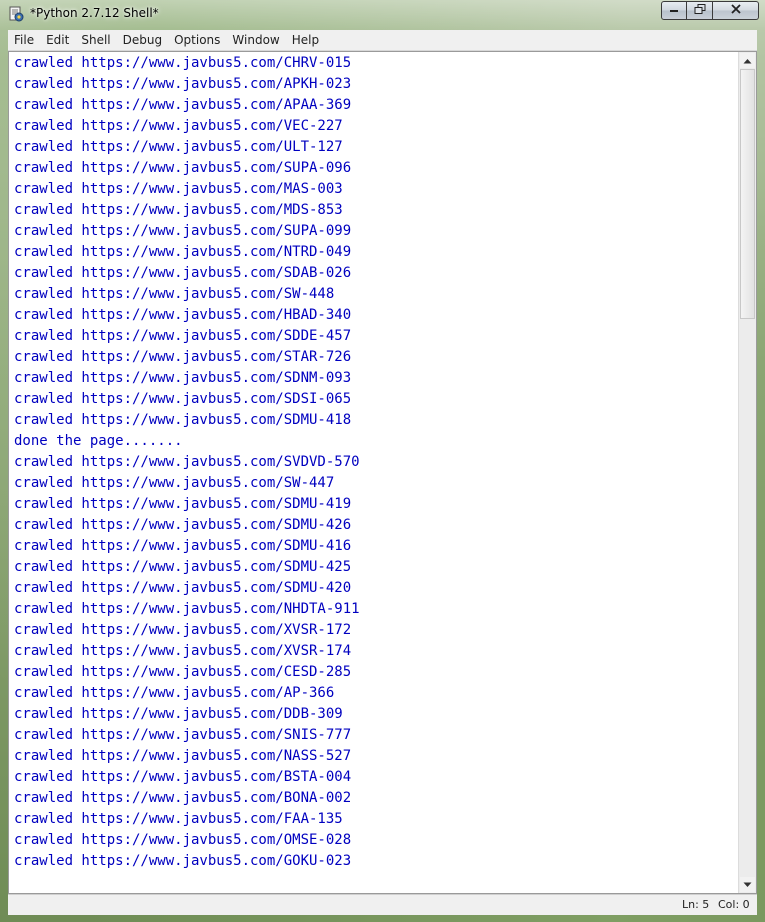 The width and height of the screenshot is (765, 922). Describe the element at coordinates (183, 504) in the screenshot. I see `output-line: crawled https://www.javbus5.com/SDMU-419` at that location.